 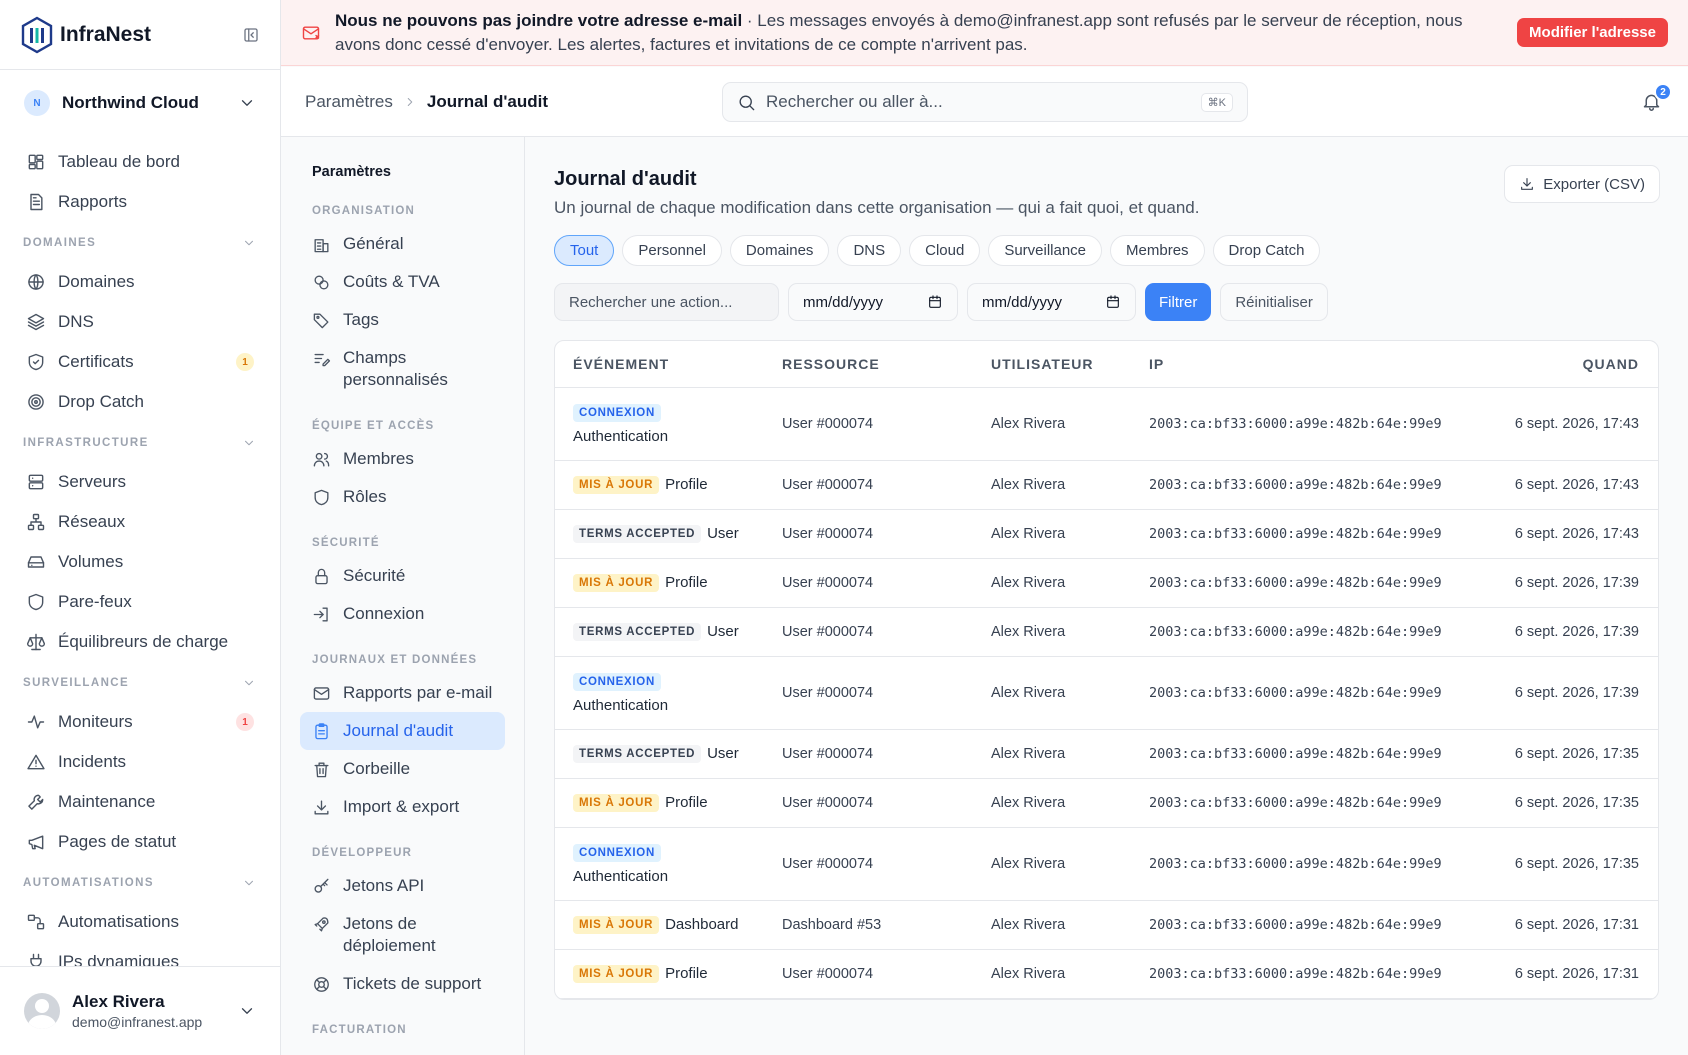 What do you see at coordinates (140, 683) in the screenshot?
I see `sidebar-section-surveillance: SURVEILLANCE` at bounding box center [140, 683].